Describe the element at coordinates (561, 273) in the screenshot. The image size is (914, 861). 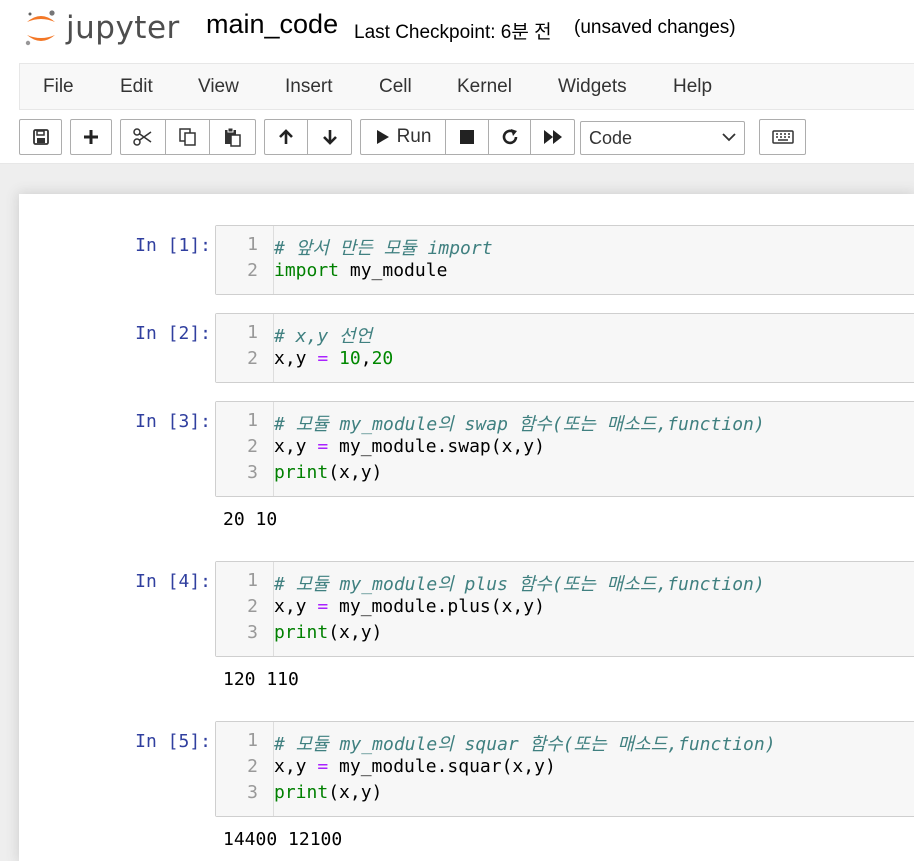
I see `code-line: 2 import my_module` at that location.